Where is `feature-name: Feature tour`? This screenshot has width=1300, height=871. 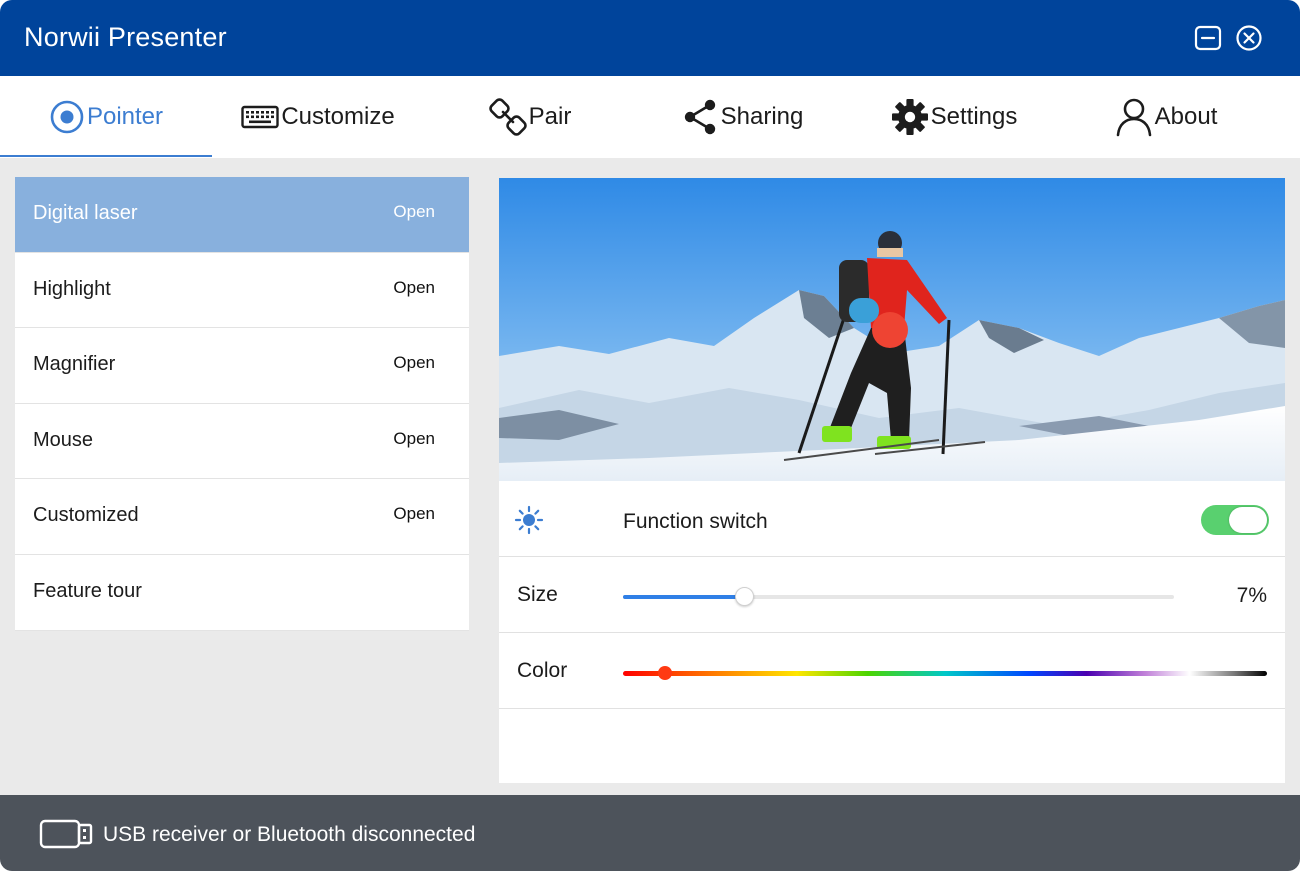
feature-name: Feature tour is located at coordinates (87, 590).